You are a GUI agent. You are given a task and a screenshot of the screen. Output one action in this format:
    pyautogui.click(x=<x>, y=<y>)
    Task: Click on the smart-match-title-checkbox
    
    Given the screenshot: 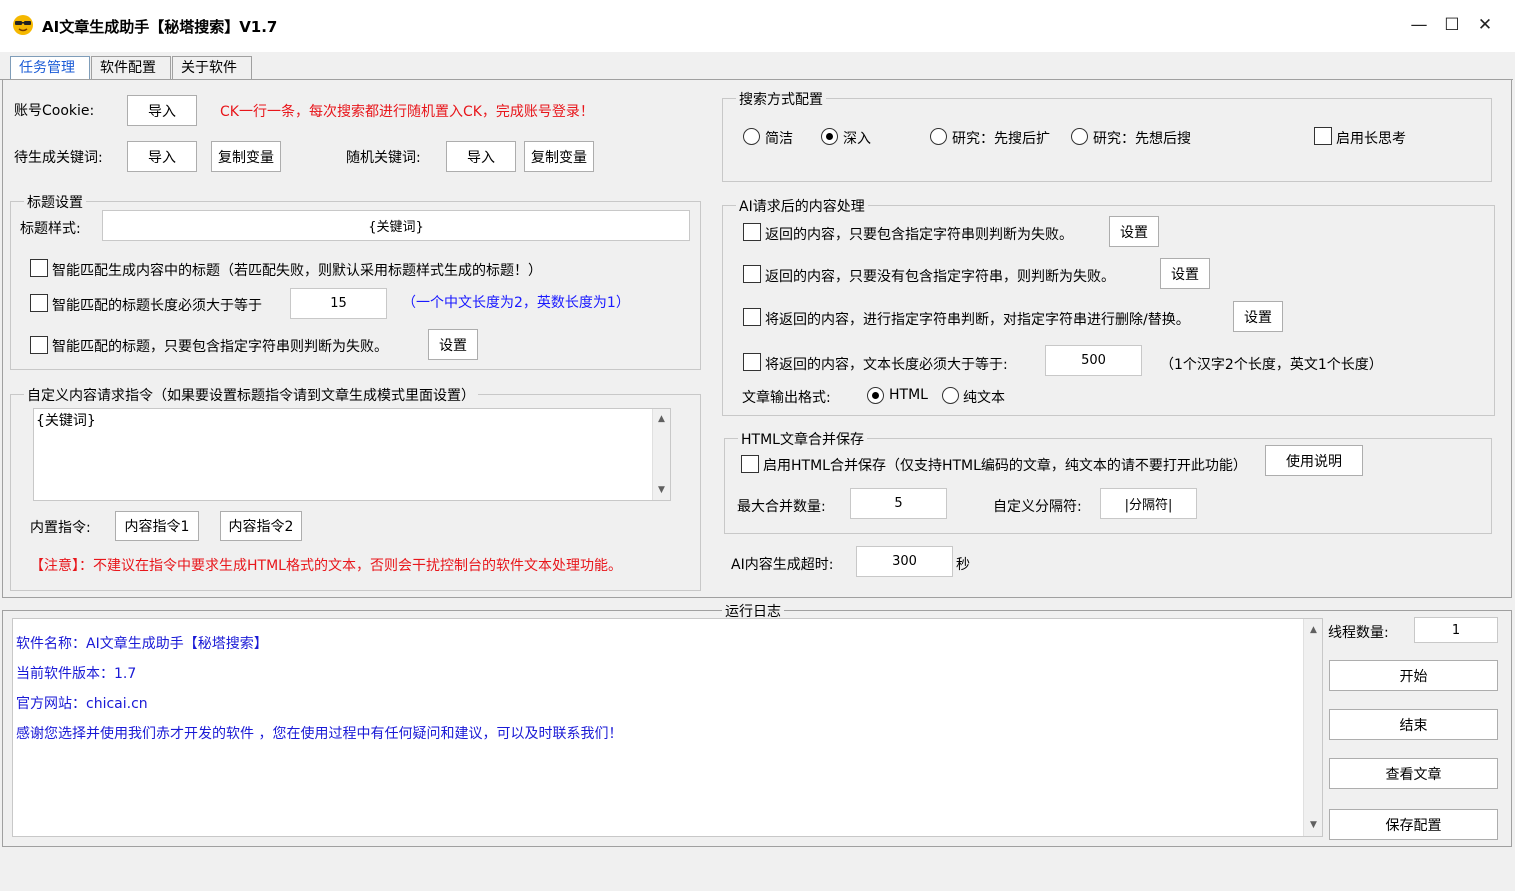 What is the action you would take?
    pyautogui.click(x=39, y=268)
    